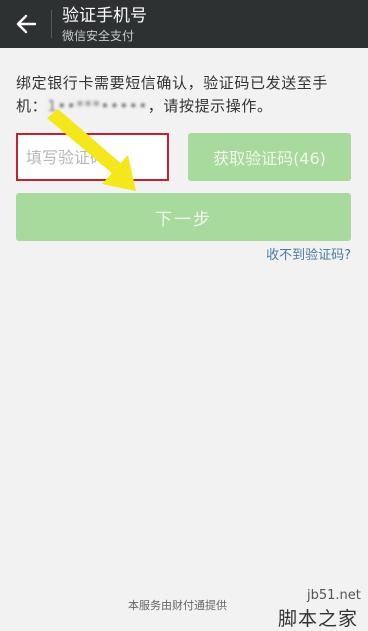 The width and height of the screenshot is (368, 631). I want to click on masked-phone-number: 1••***•••••, so click(97, 106).